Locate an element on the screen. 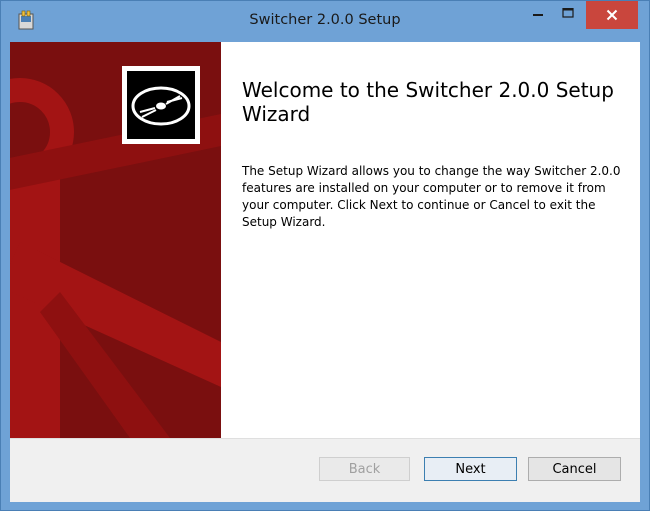  title-bar: Switcher 2.0.0 Setup is located at coordinates (325, 21).